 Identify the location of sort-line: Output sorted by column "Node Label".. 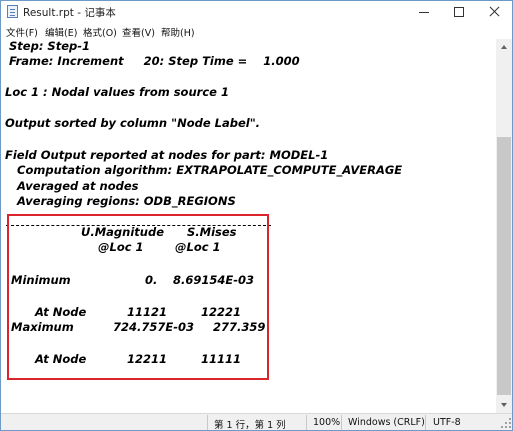
(133, 123).